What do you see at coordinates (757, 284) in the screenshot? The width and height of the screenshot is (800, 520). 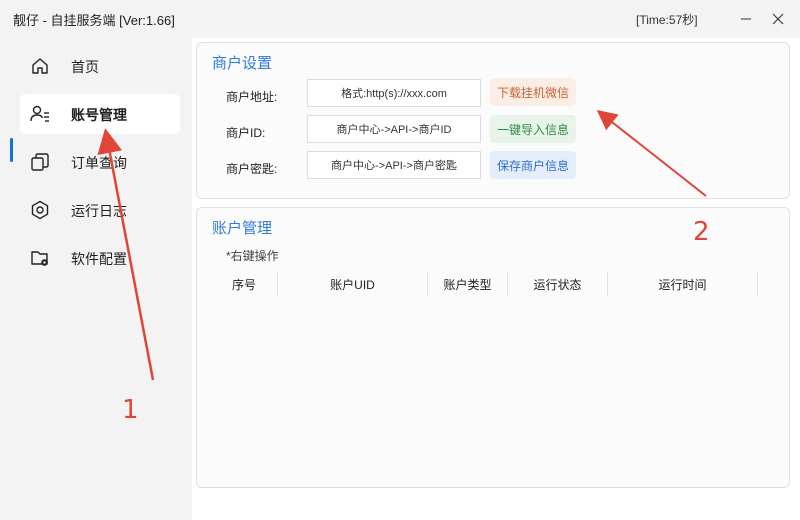 I see `column-divider` at bounding box center [757, 284].